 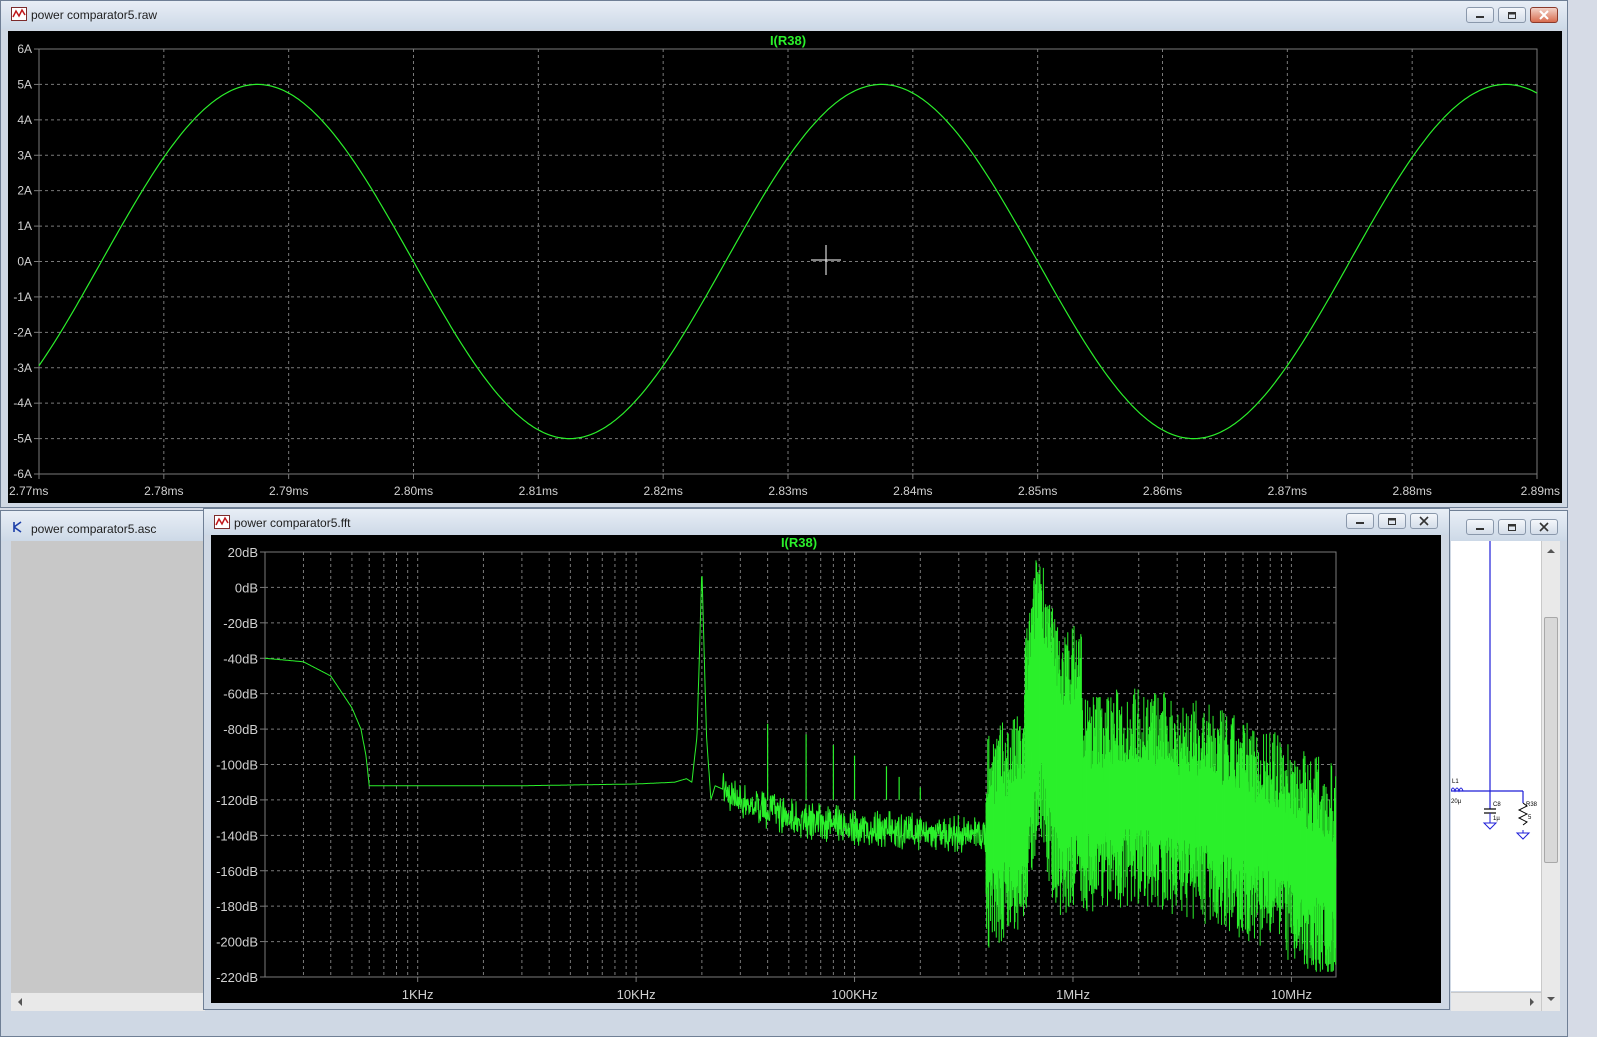 I want to click on window-title: power comparator5.fft, so click(x=292, y=523).